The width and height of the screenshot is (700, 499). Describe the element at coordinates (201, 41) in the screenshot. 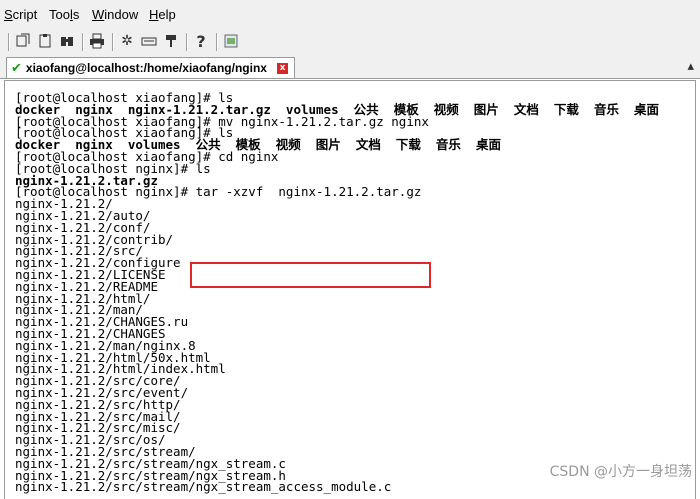

I see `help-icon: ?` at that location.